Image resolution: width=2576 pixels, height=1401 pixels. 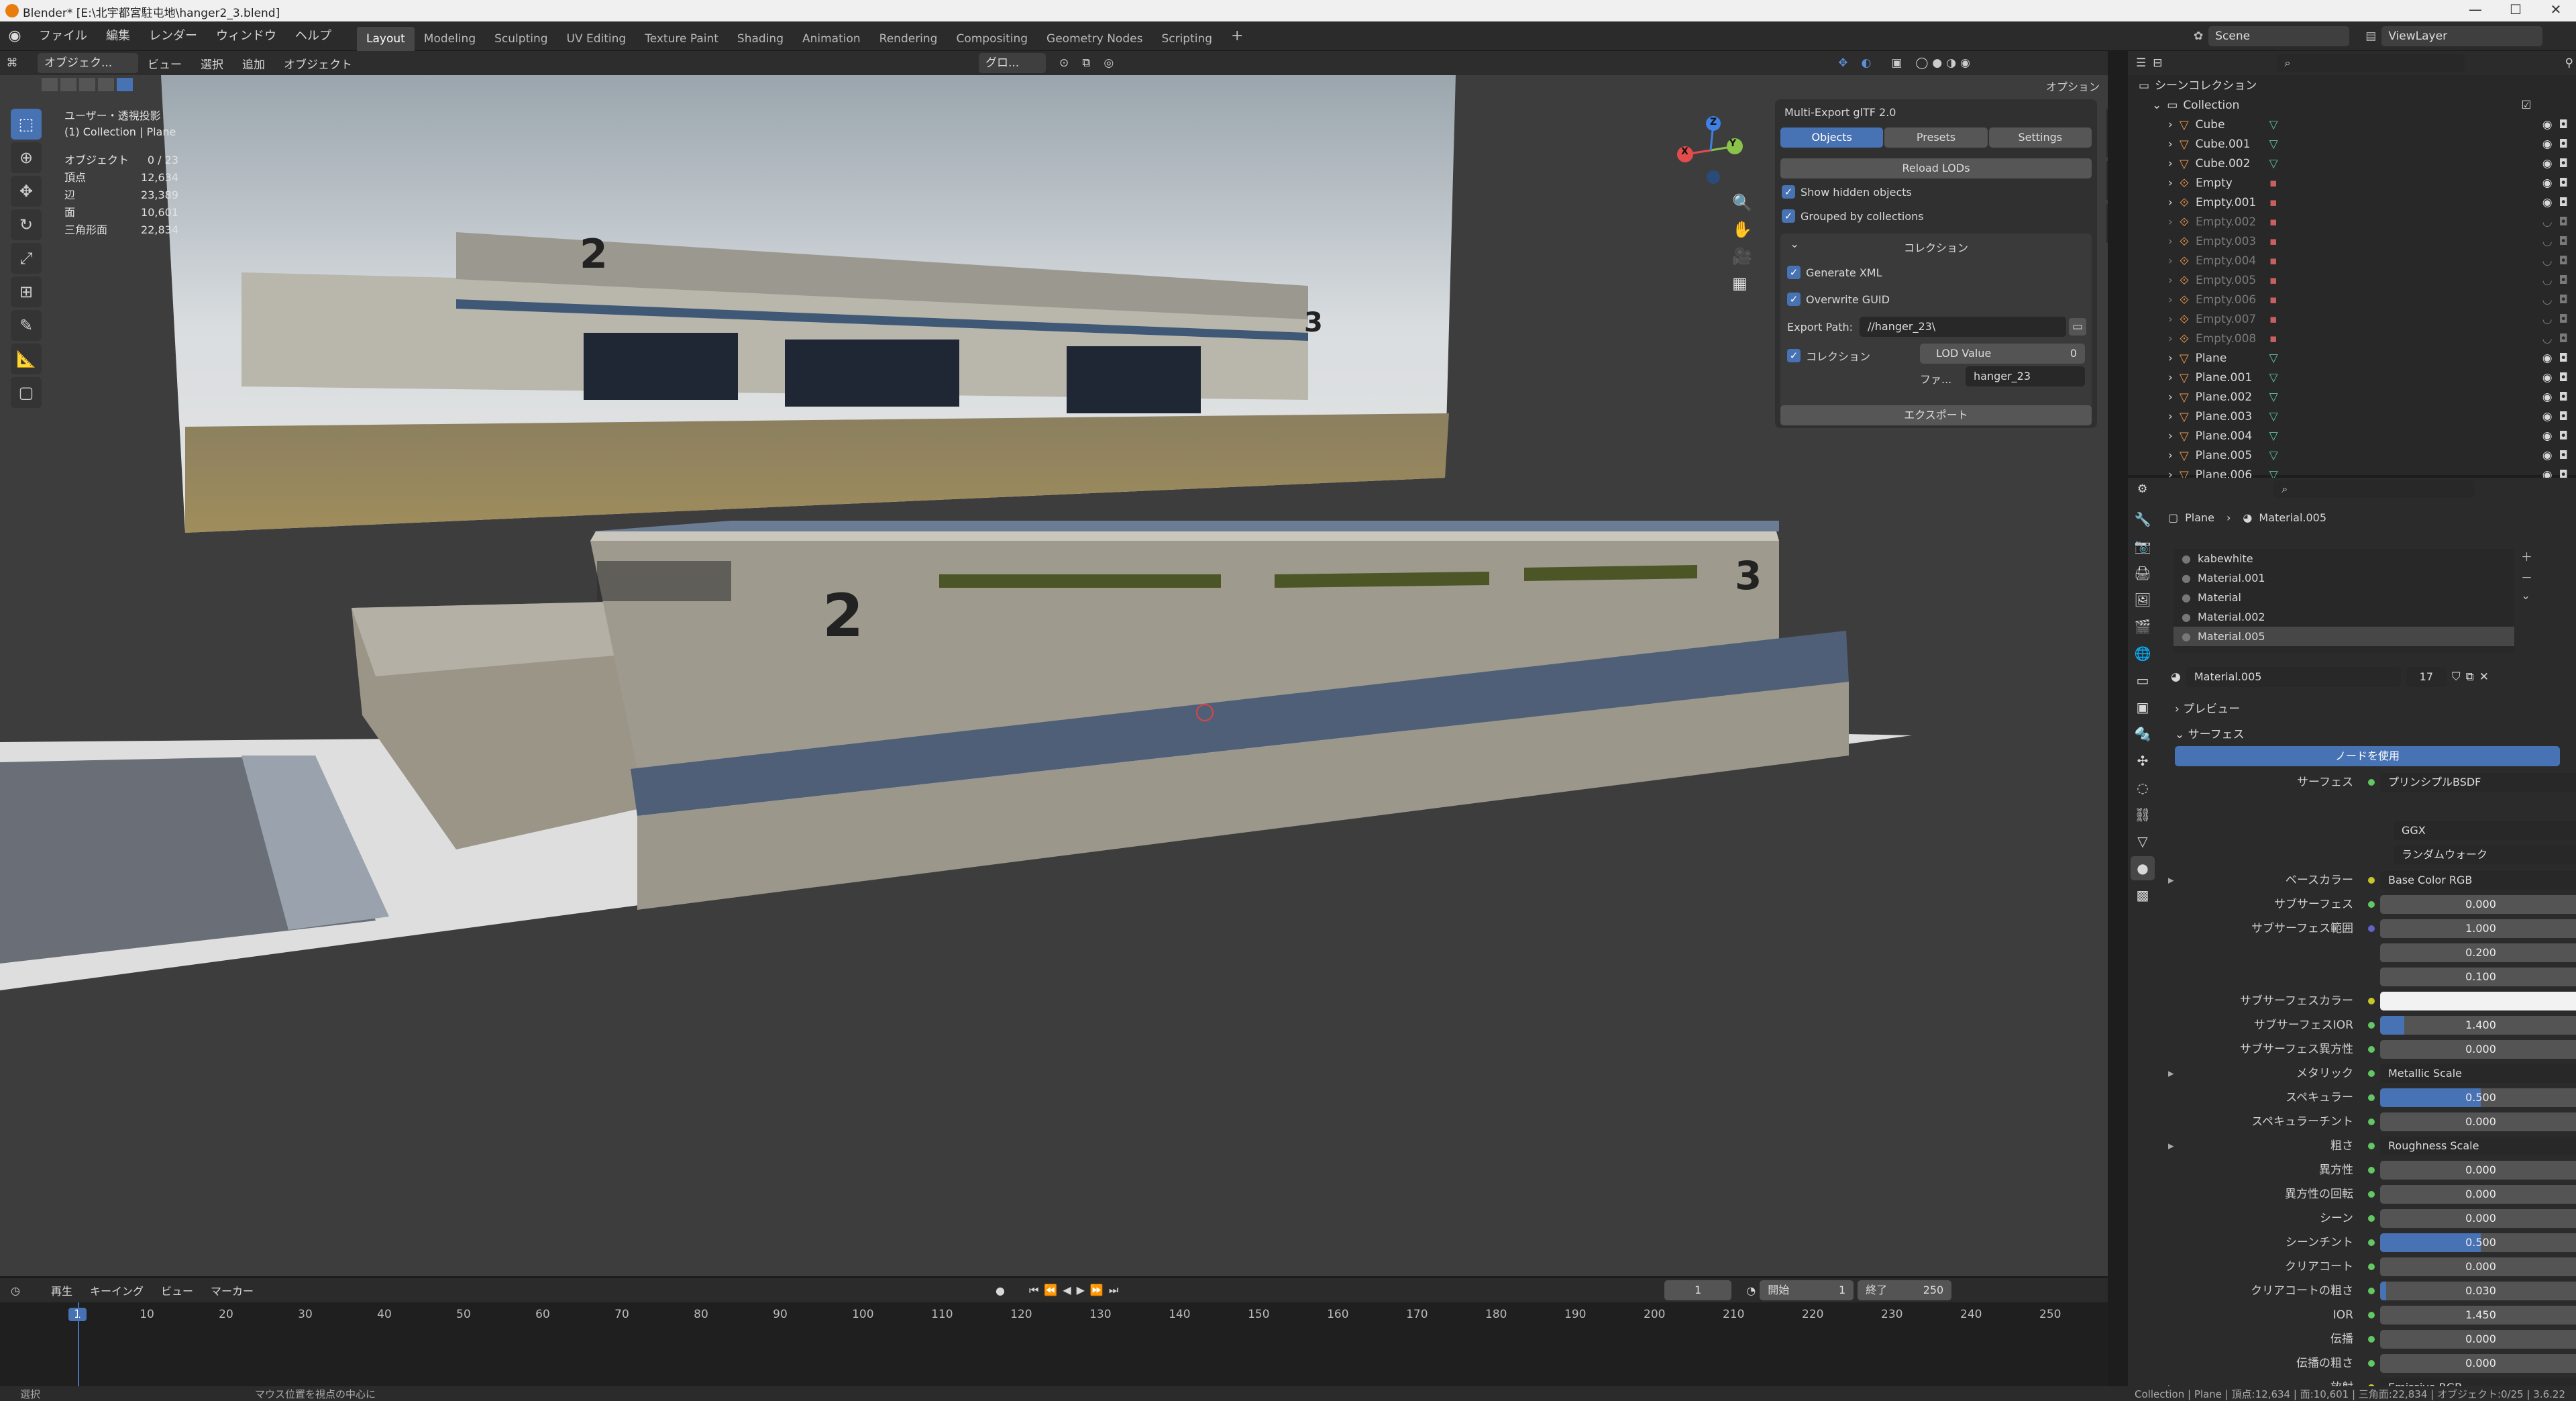 What do you see at coordinates (2207, 707) in the screenshot?
I see `preview-section: › プレビュー` at bounding box center [2207, 707].